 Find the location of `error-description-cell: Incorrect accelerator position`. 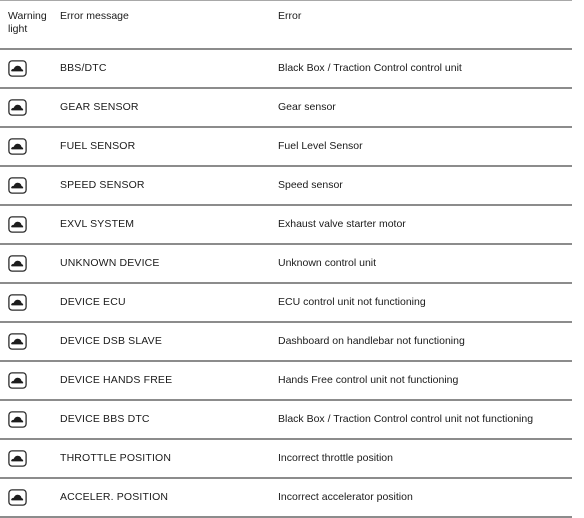

error-description-cell: Incorrect accelerator position is located at coordinates (345, 497).